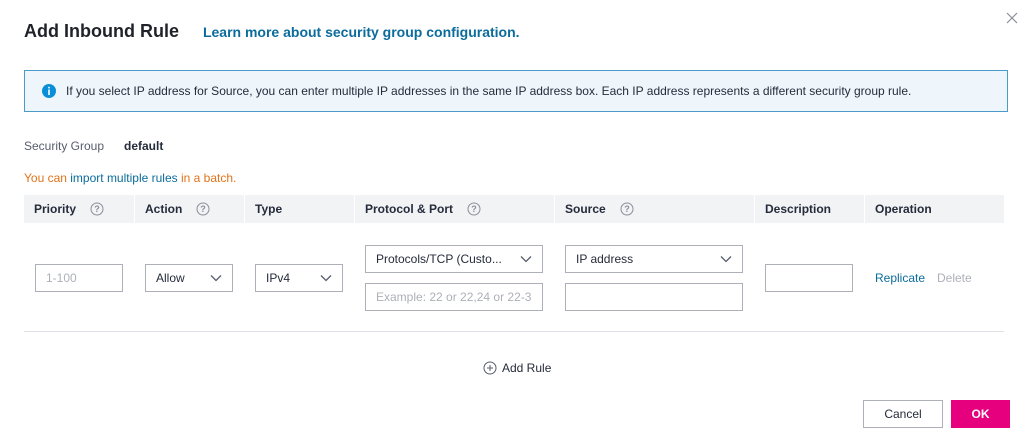 This screenshot has width=1032, height=446. What do you see at coordinates (79, 209) in the screenshot?
I see `header-priority: Priority ?` at bounding box center [79, 209].